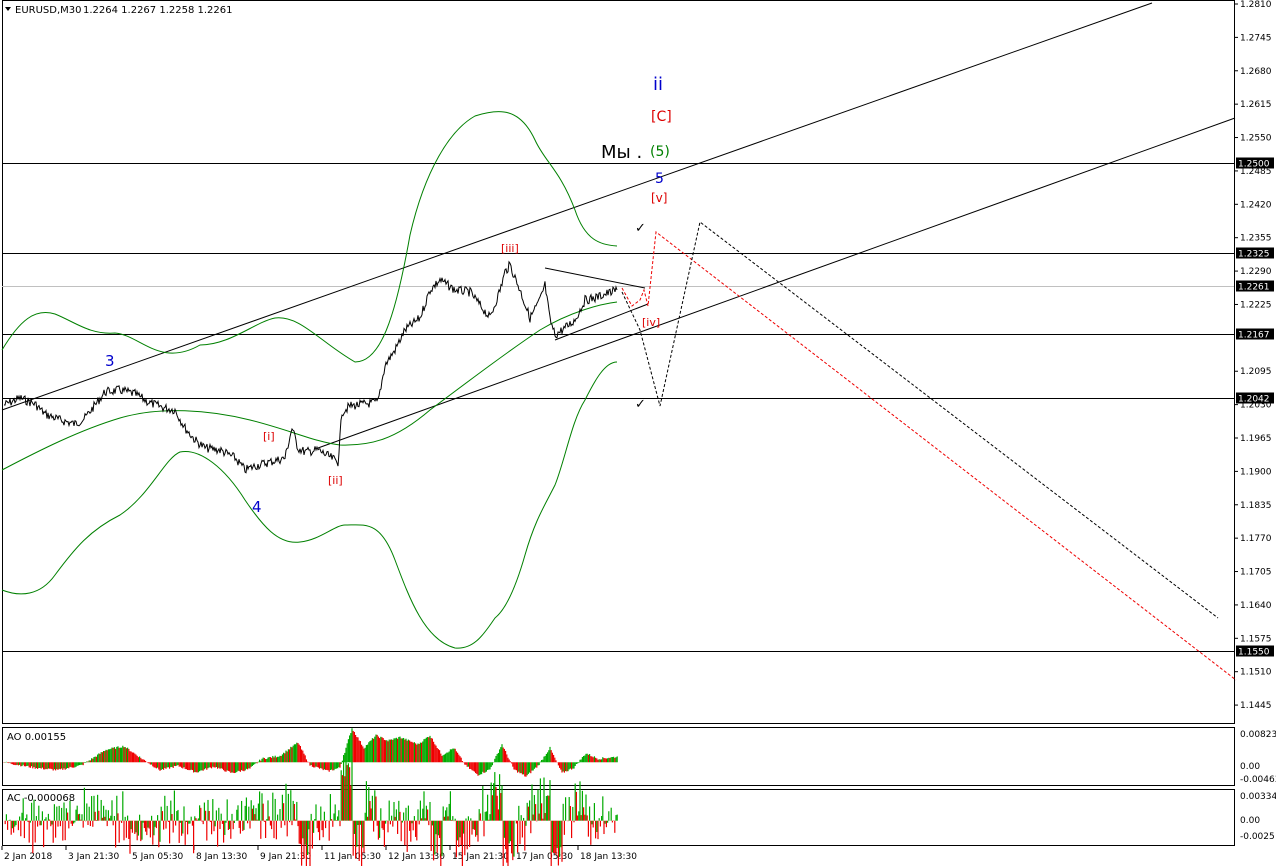  I want to click on price-tick-label: 1.2680, so click(1256, 72).